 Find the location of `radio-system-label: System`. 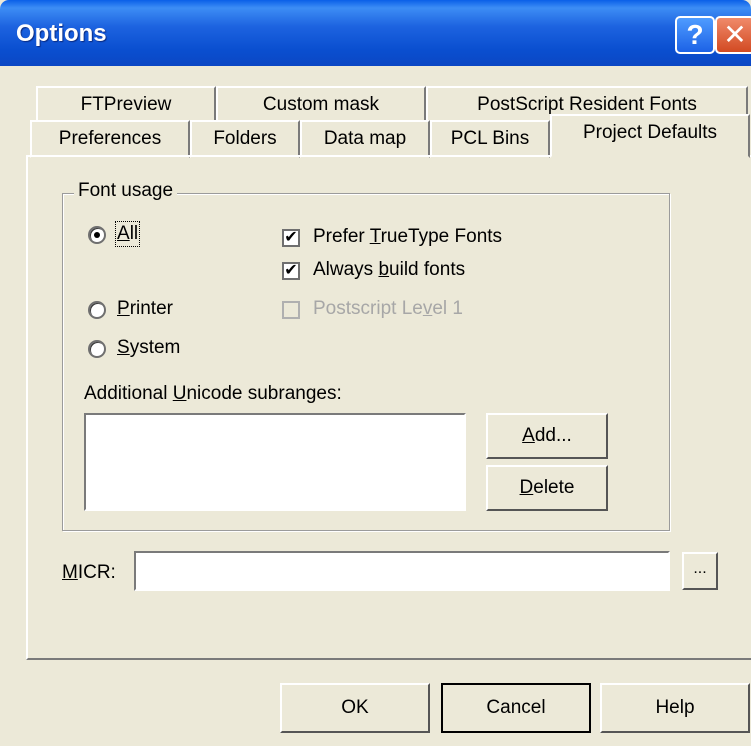

radio-system-label: System is located at coordinates (148, 348).